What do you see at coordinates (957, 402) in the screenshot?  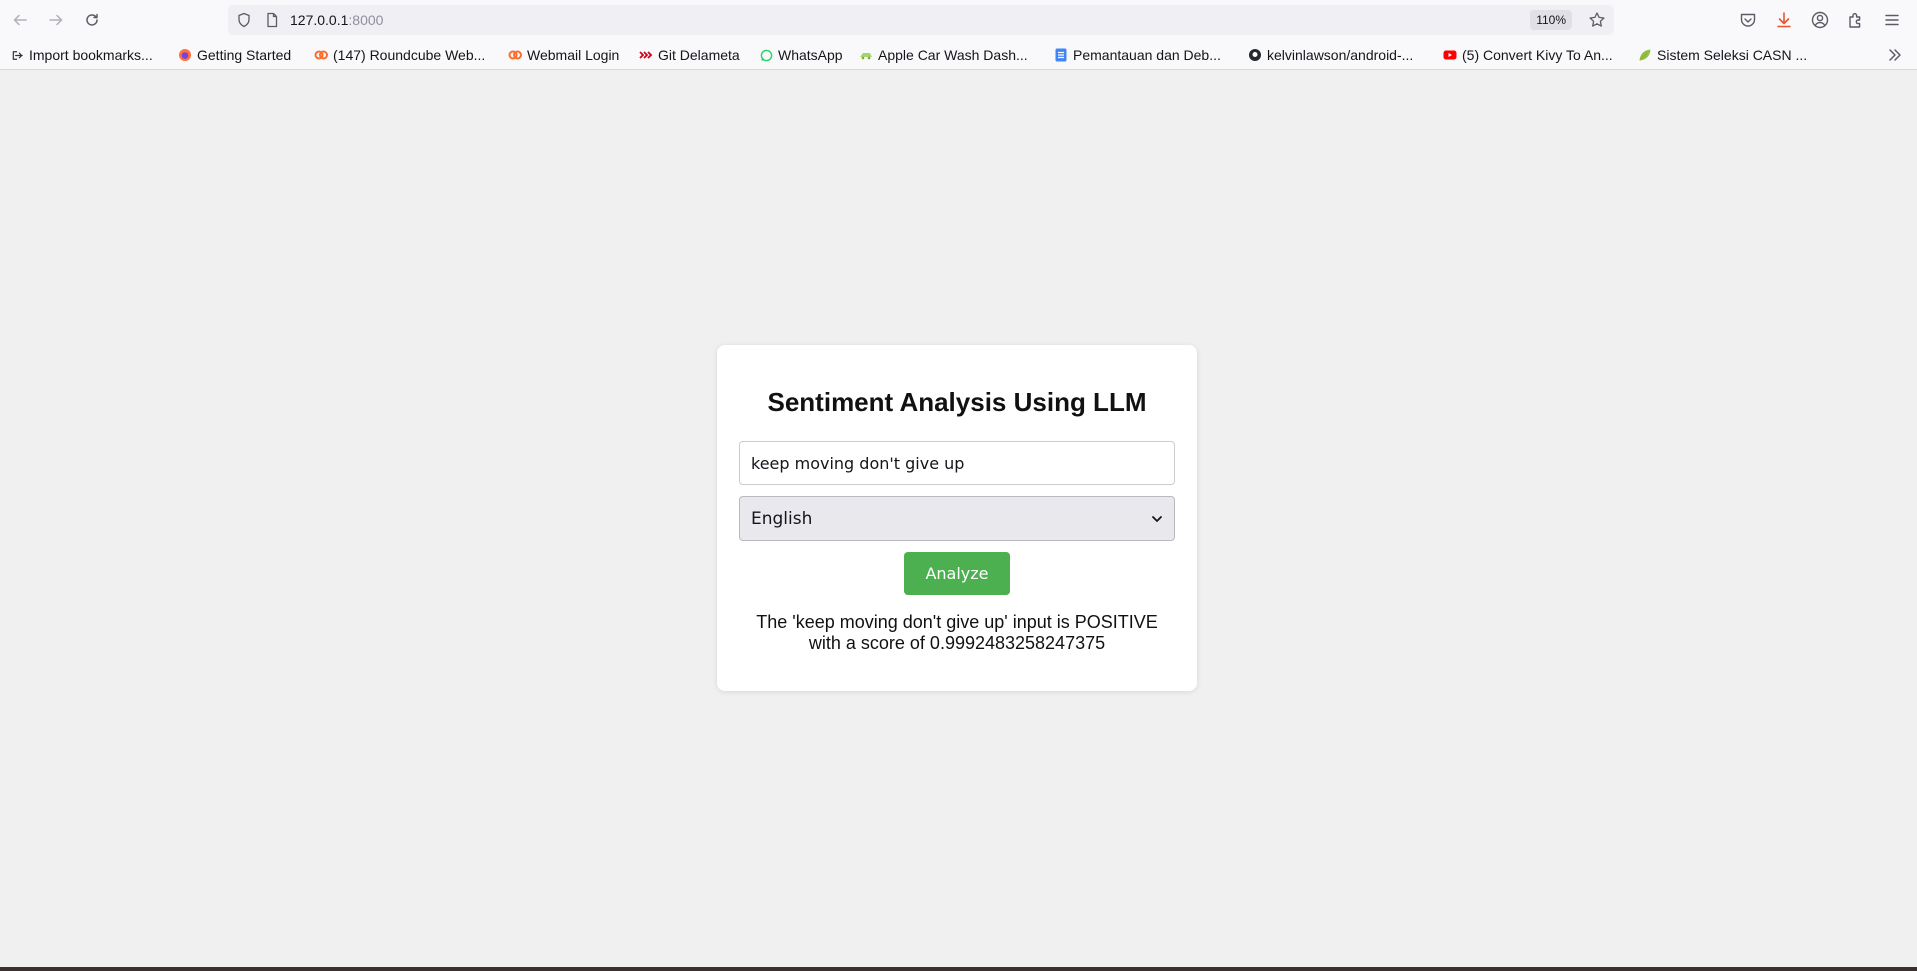 I see `page-title: Sentiment Analysis Using LLM` at bounding box center [957, 402].